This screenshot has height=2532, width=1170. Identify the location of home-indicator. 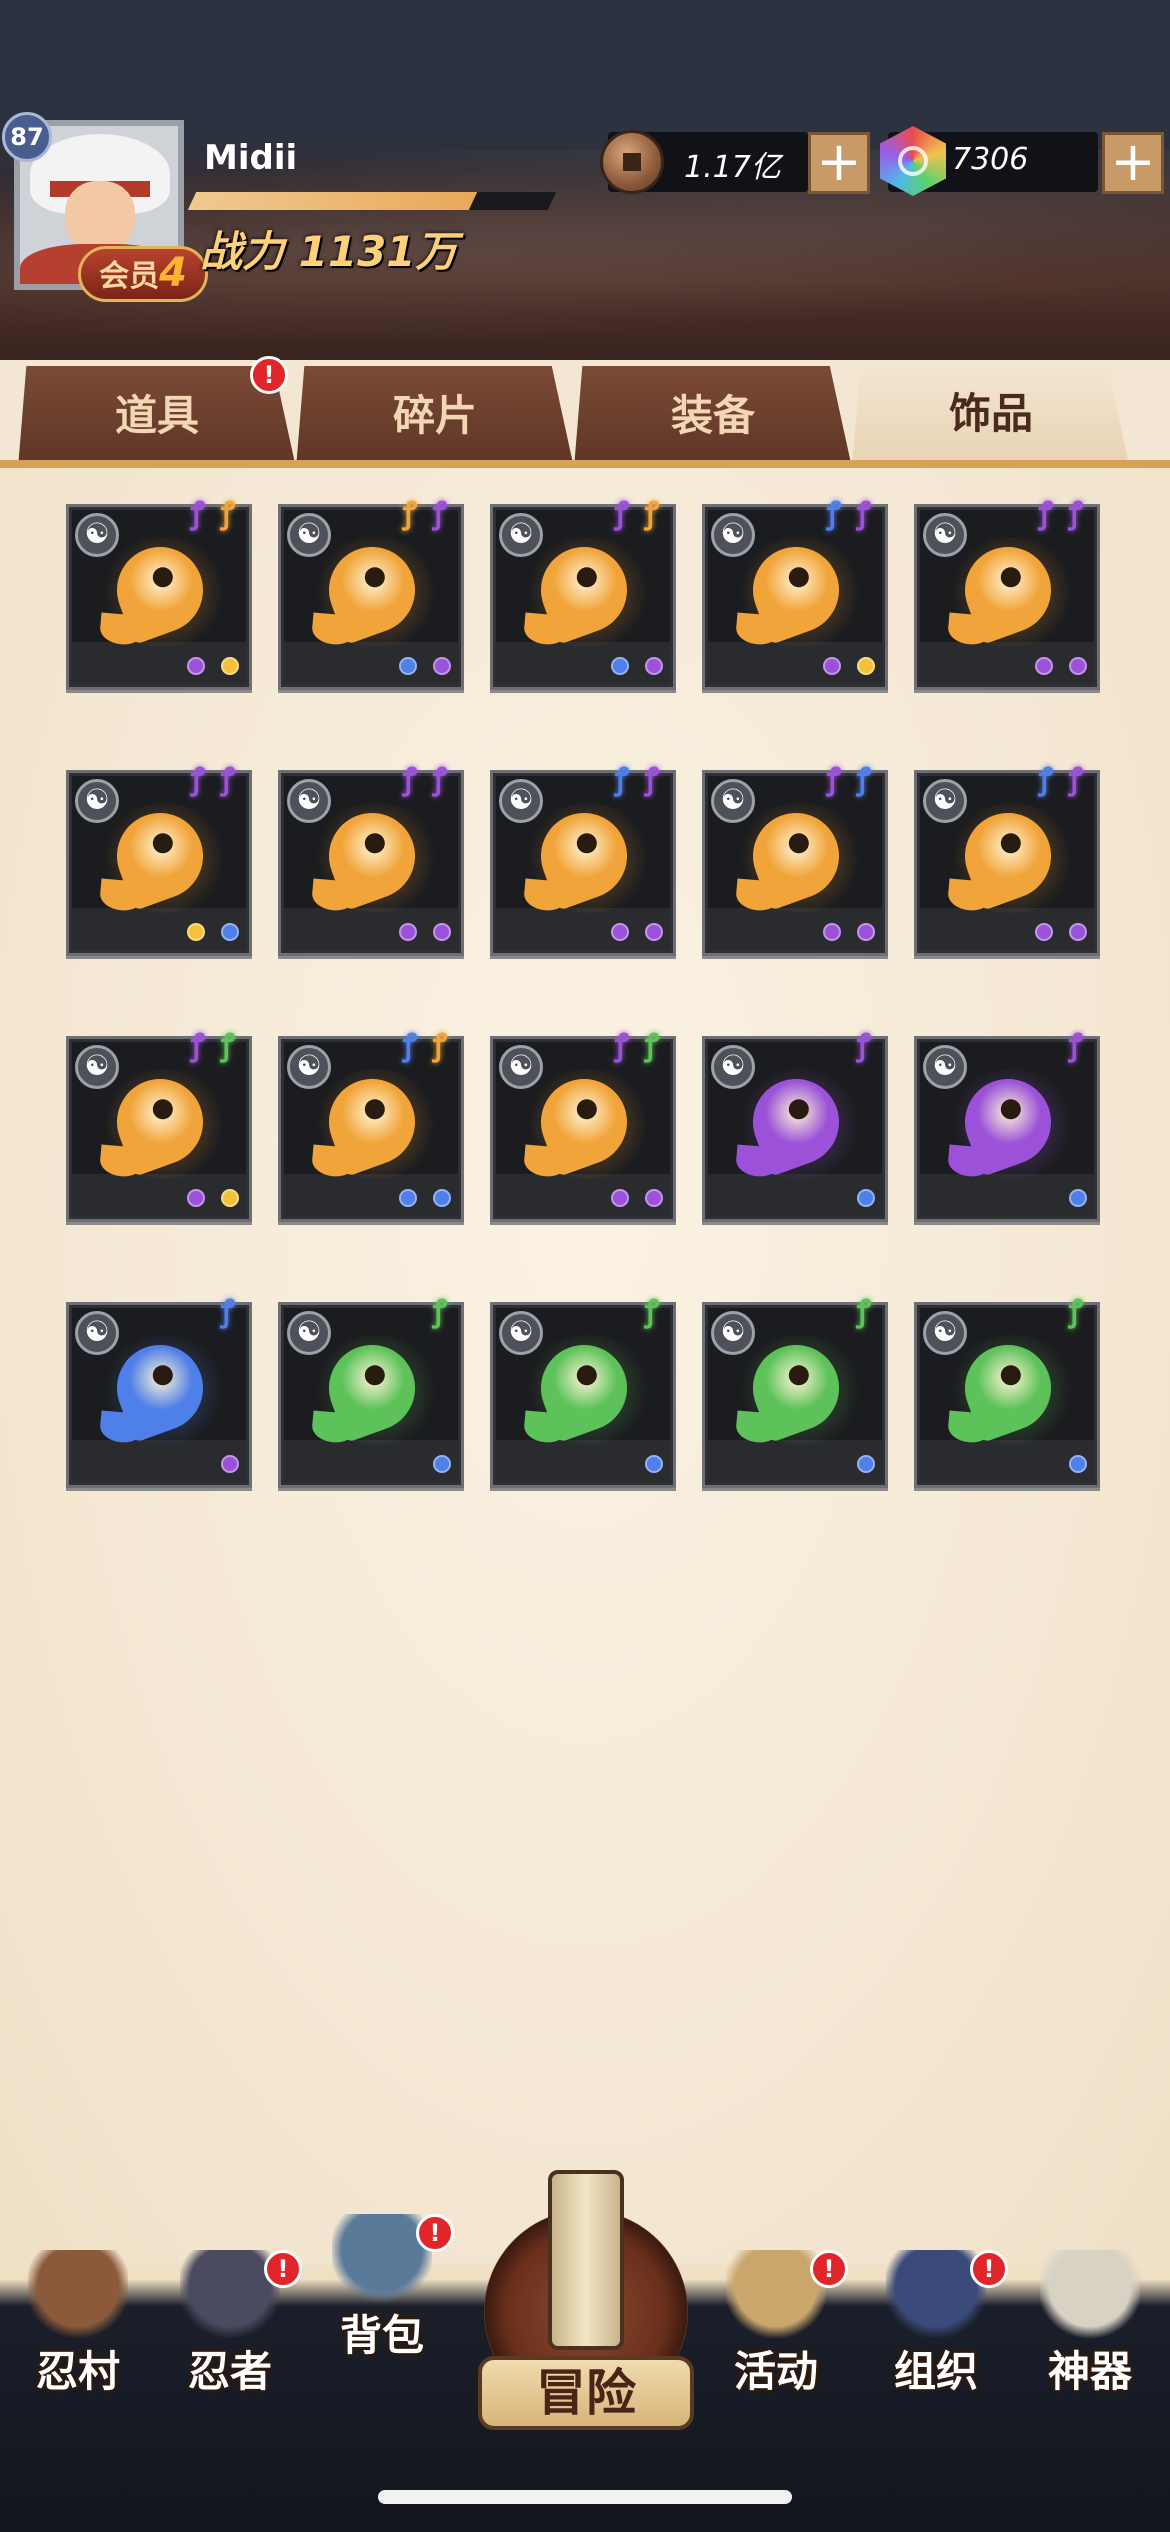
(585, 2497).